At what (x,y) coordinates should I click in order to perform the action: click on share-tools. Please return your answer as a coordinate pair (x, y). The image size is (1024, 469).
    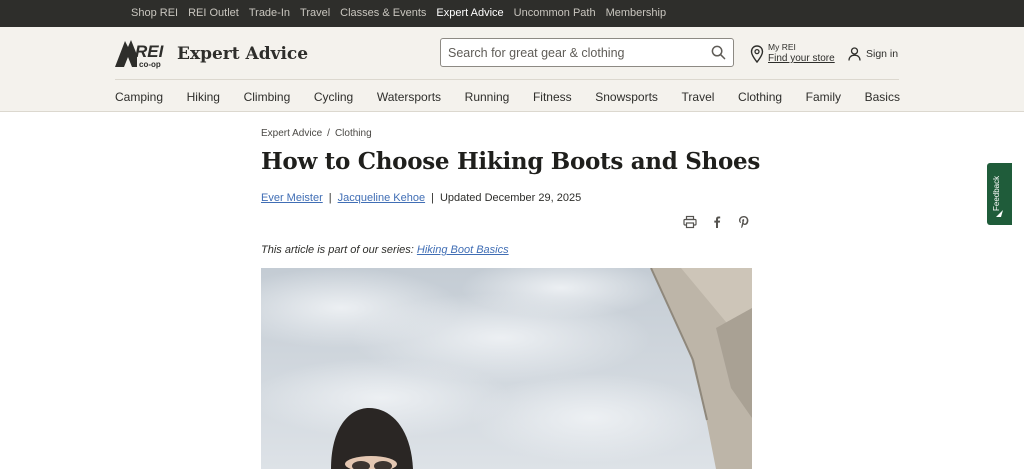
    Looking at the image, I should click on (717, 222).